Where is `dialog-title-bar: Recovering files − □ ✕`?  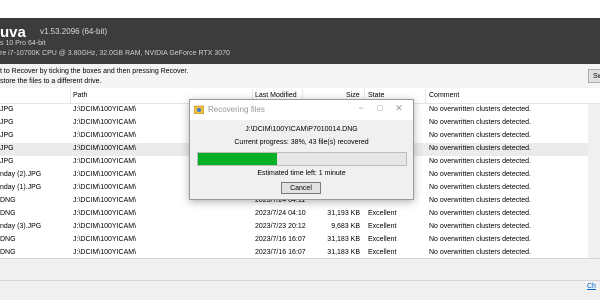 dialog-title-bar: Recovering files − □ ✕ is located at coordinates (301, 110).